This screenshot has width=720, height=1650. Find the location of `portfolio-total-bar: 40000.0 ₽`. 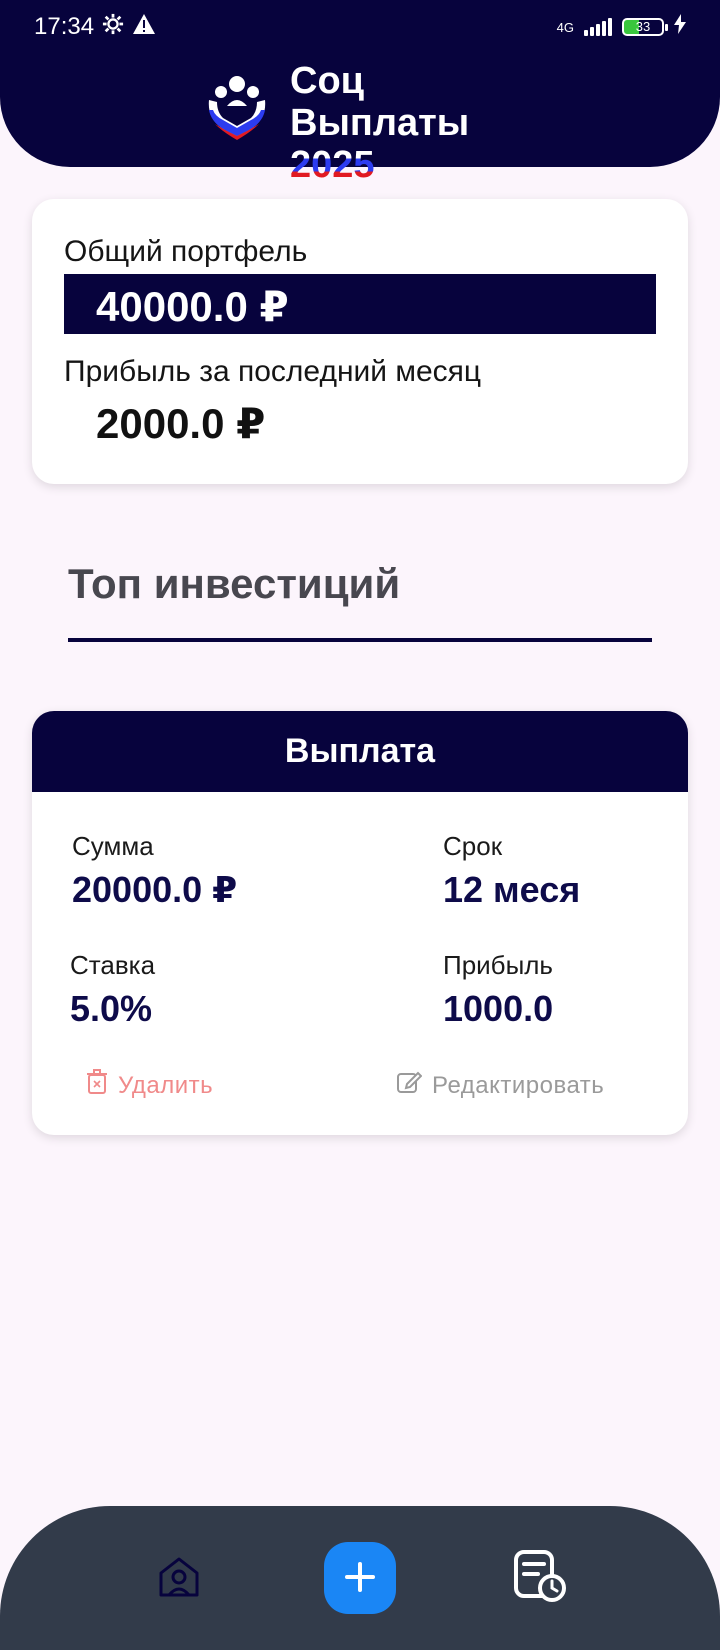

portfolio-total-bar: 40000.0 ₽ is located at coordinates (360, 304).